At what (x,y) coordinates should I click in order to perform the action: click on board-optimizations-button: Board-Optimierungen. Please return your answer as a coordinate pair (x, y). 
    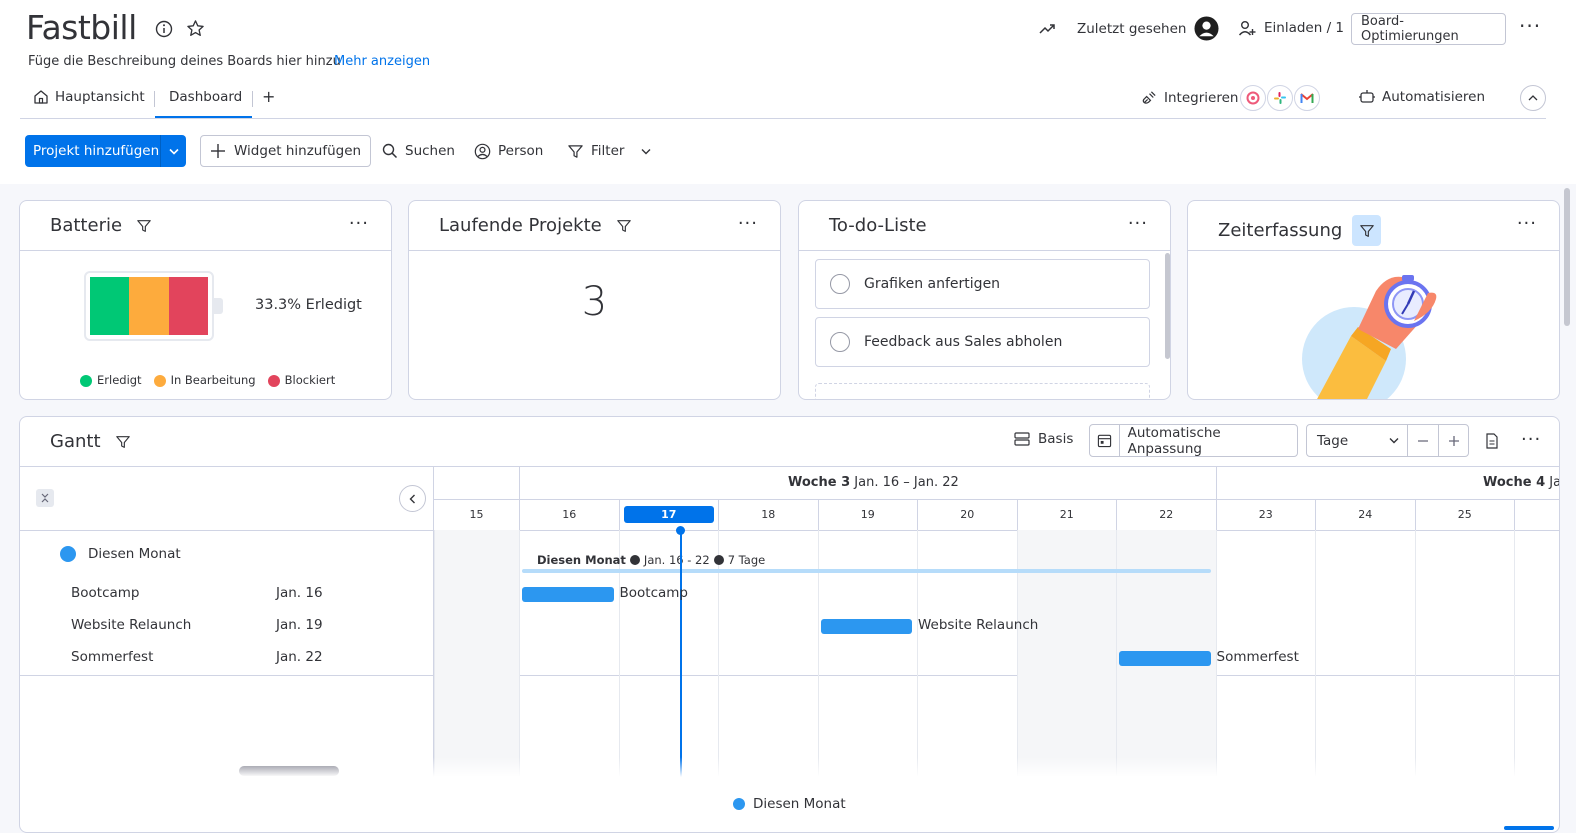
    Looking at the image, I should click on (1428, 29).